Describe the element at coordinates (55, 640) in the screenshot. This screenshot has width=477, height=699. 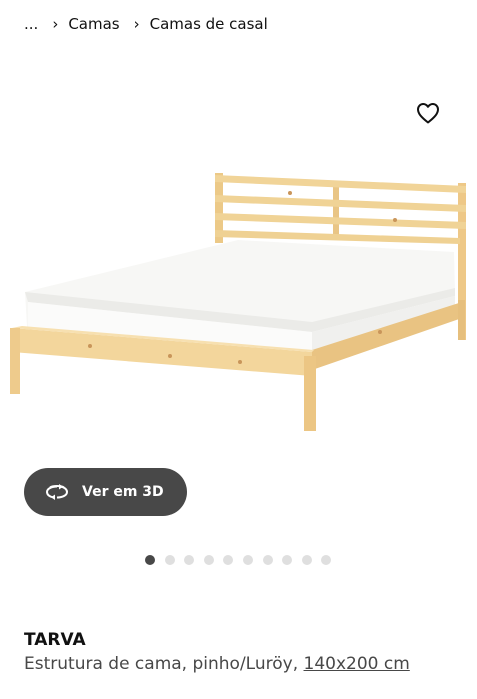
I see `product-name: TARVA` at that location.